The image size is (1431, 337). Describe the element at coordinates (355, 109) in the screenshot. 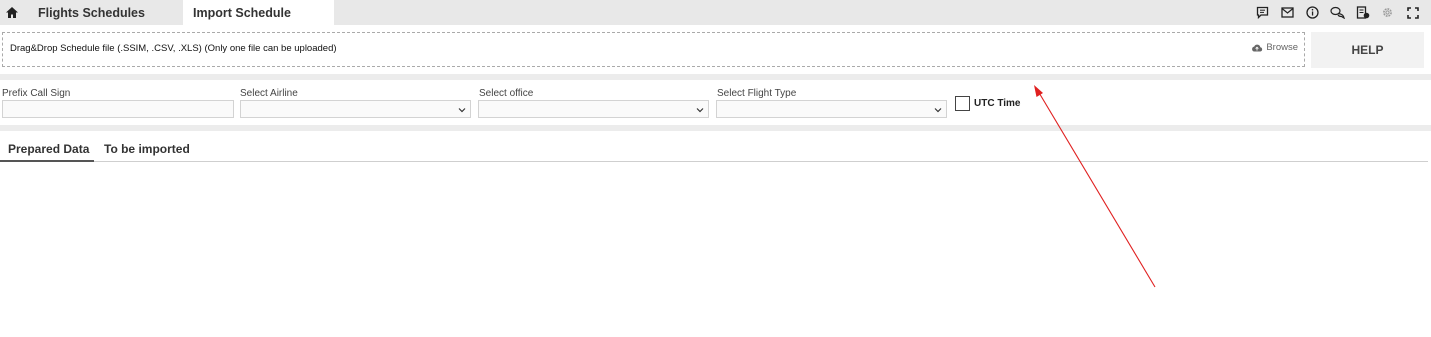

I see `airline-select` at that location.